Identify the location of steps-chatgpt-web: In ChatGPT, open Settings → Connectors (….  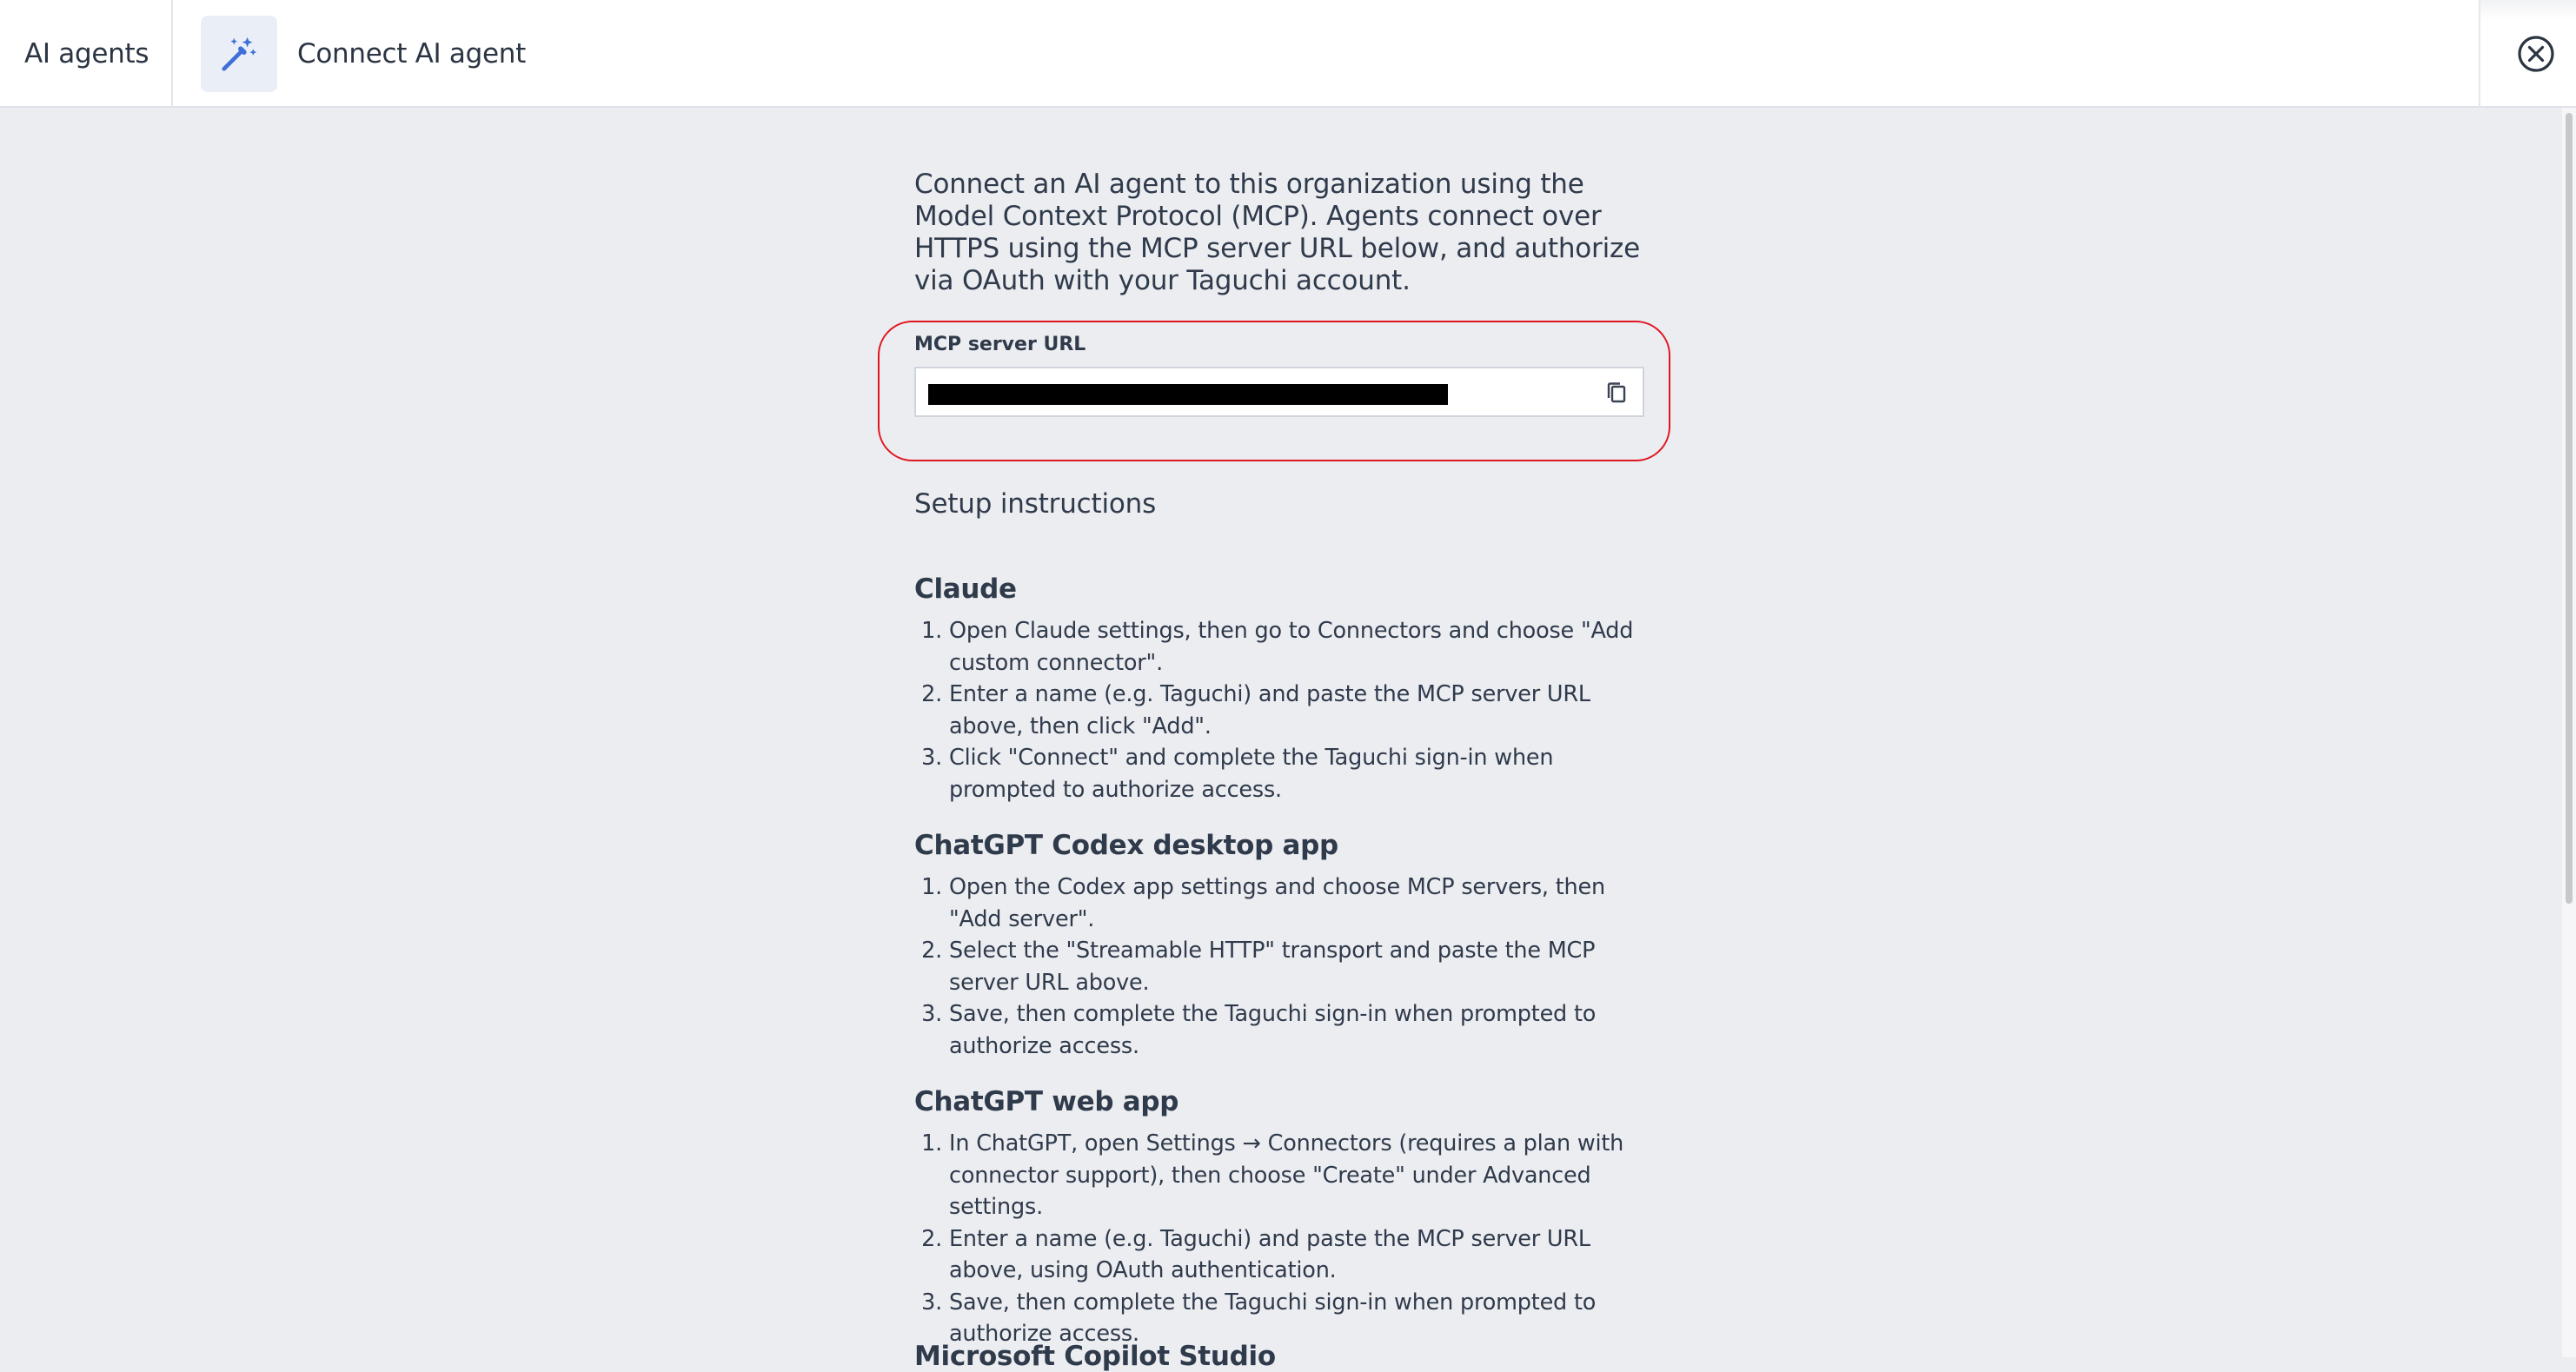
(1283, 1239).